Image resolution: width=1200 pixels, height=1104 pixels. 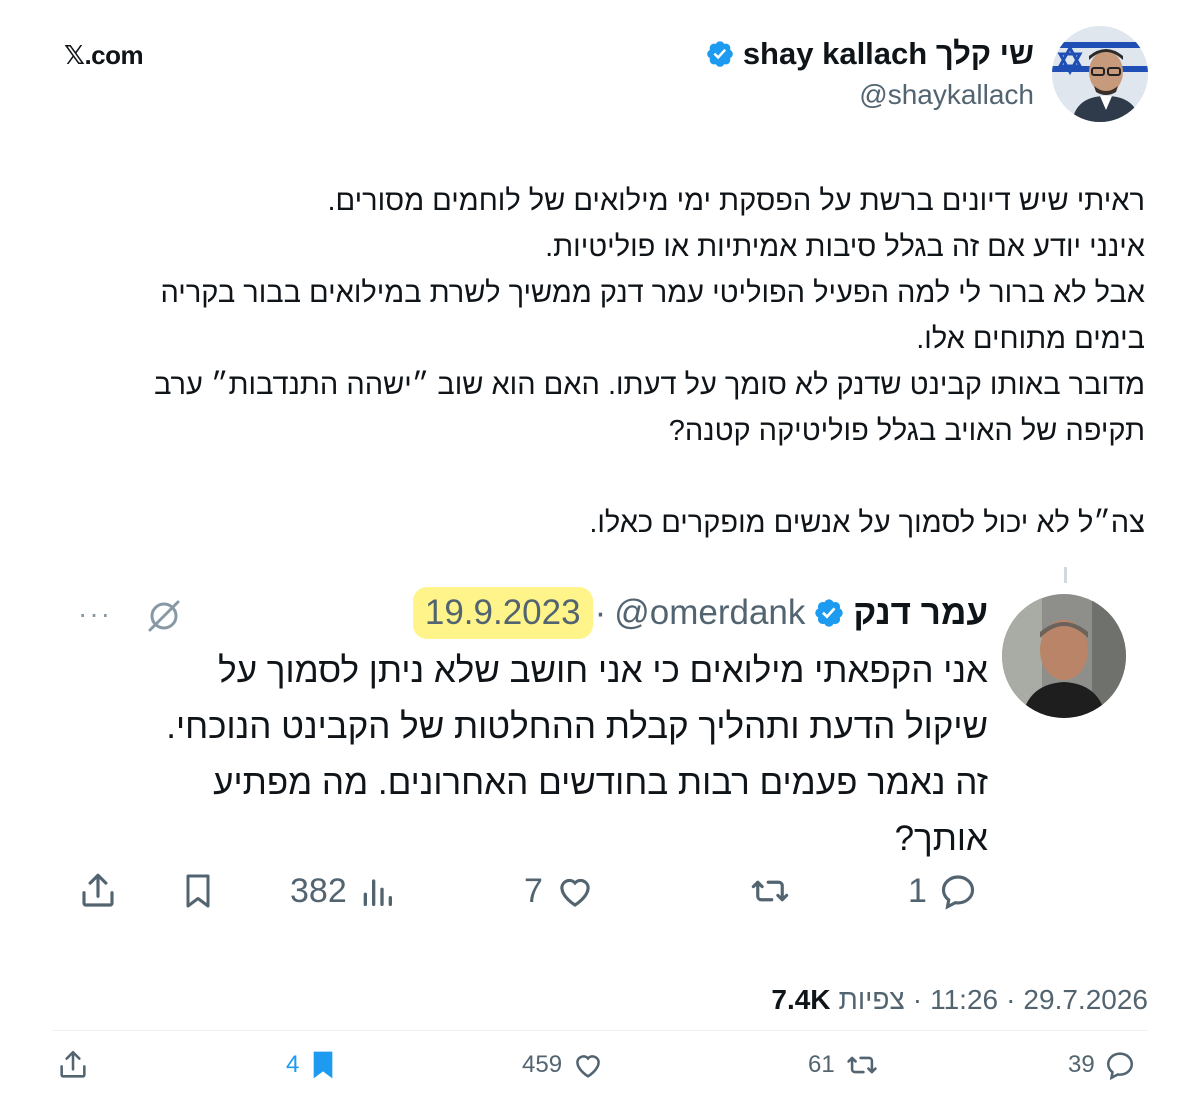 What do you see at coordinates (710, 612) in the screenshot?
I see `quoted-author-handle: @omerdank` at bounding box center [710, 612].